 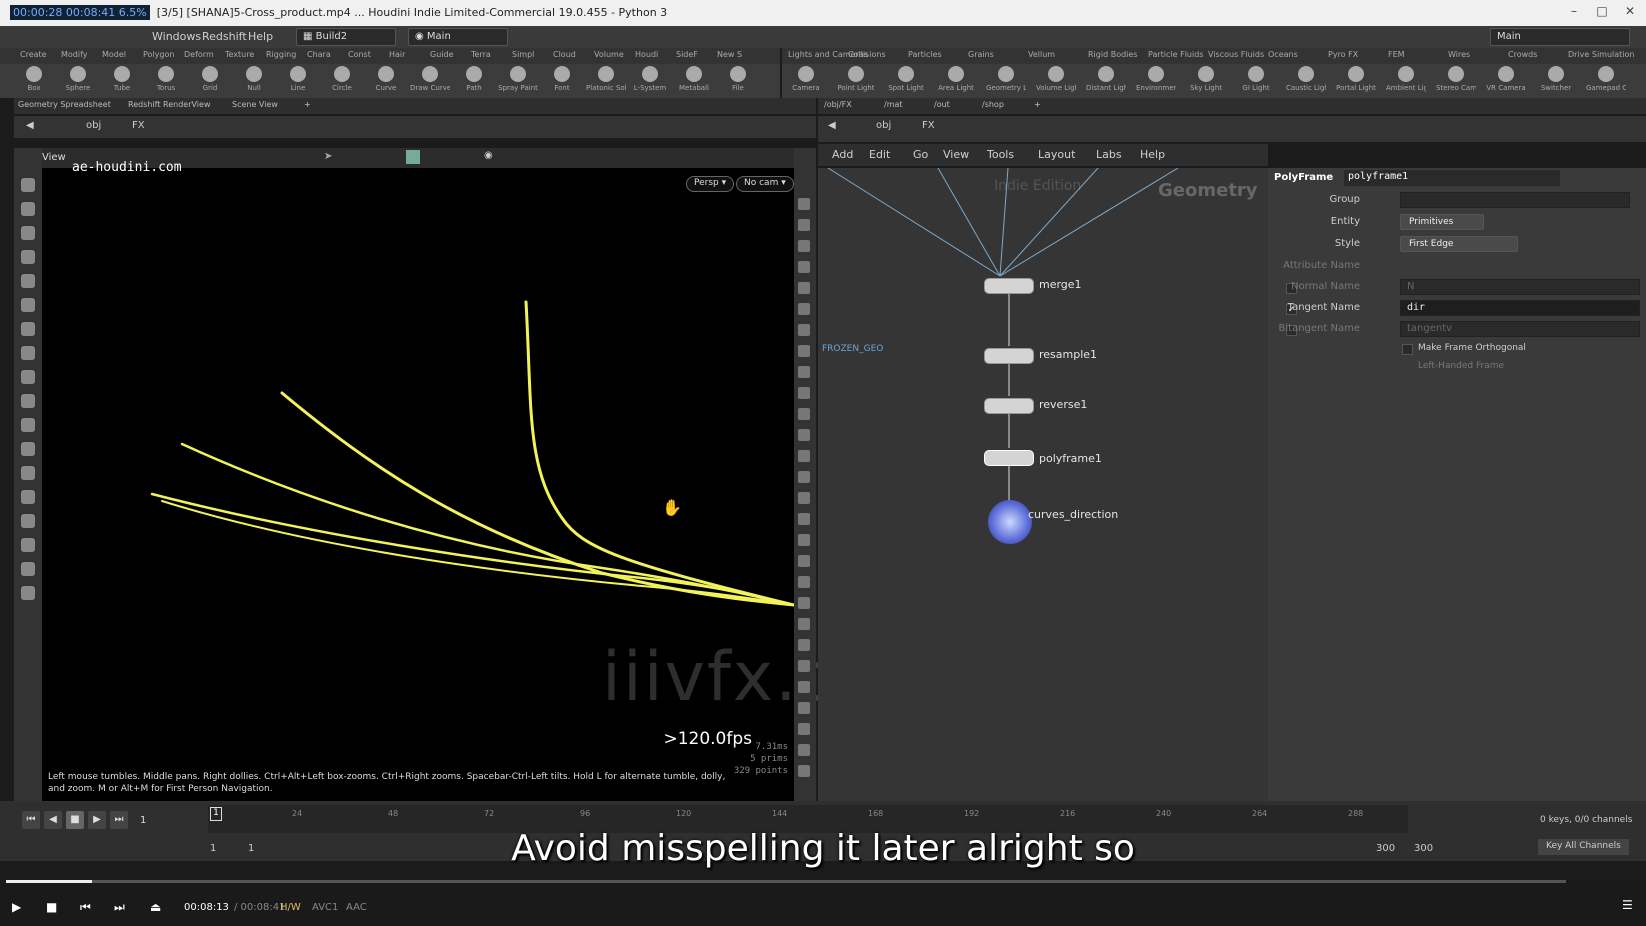 I want to click on menu-redshift: Redshift, so click(x=224, y=36).